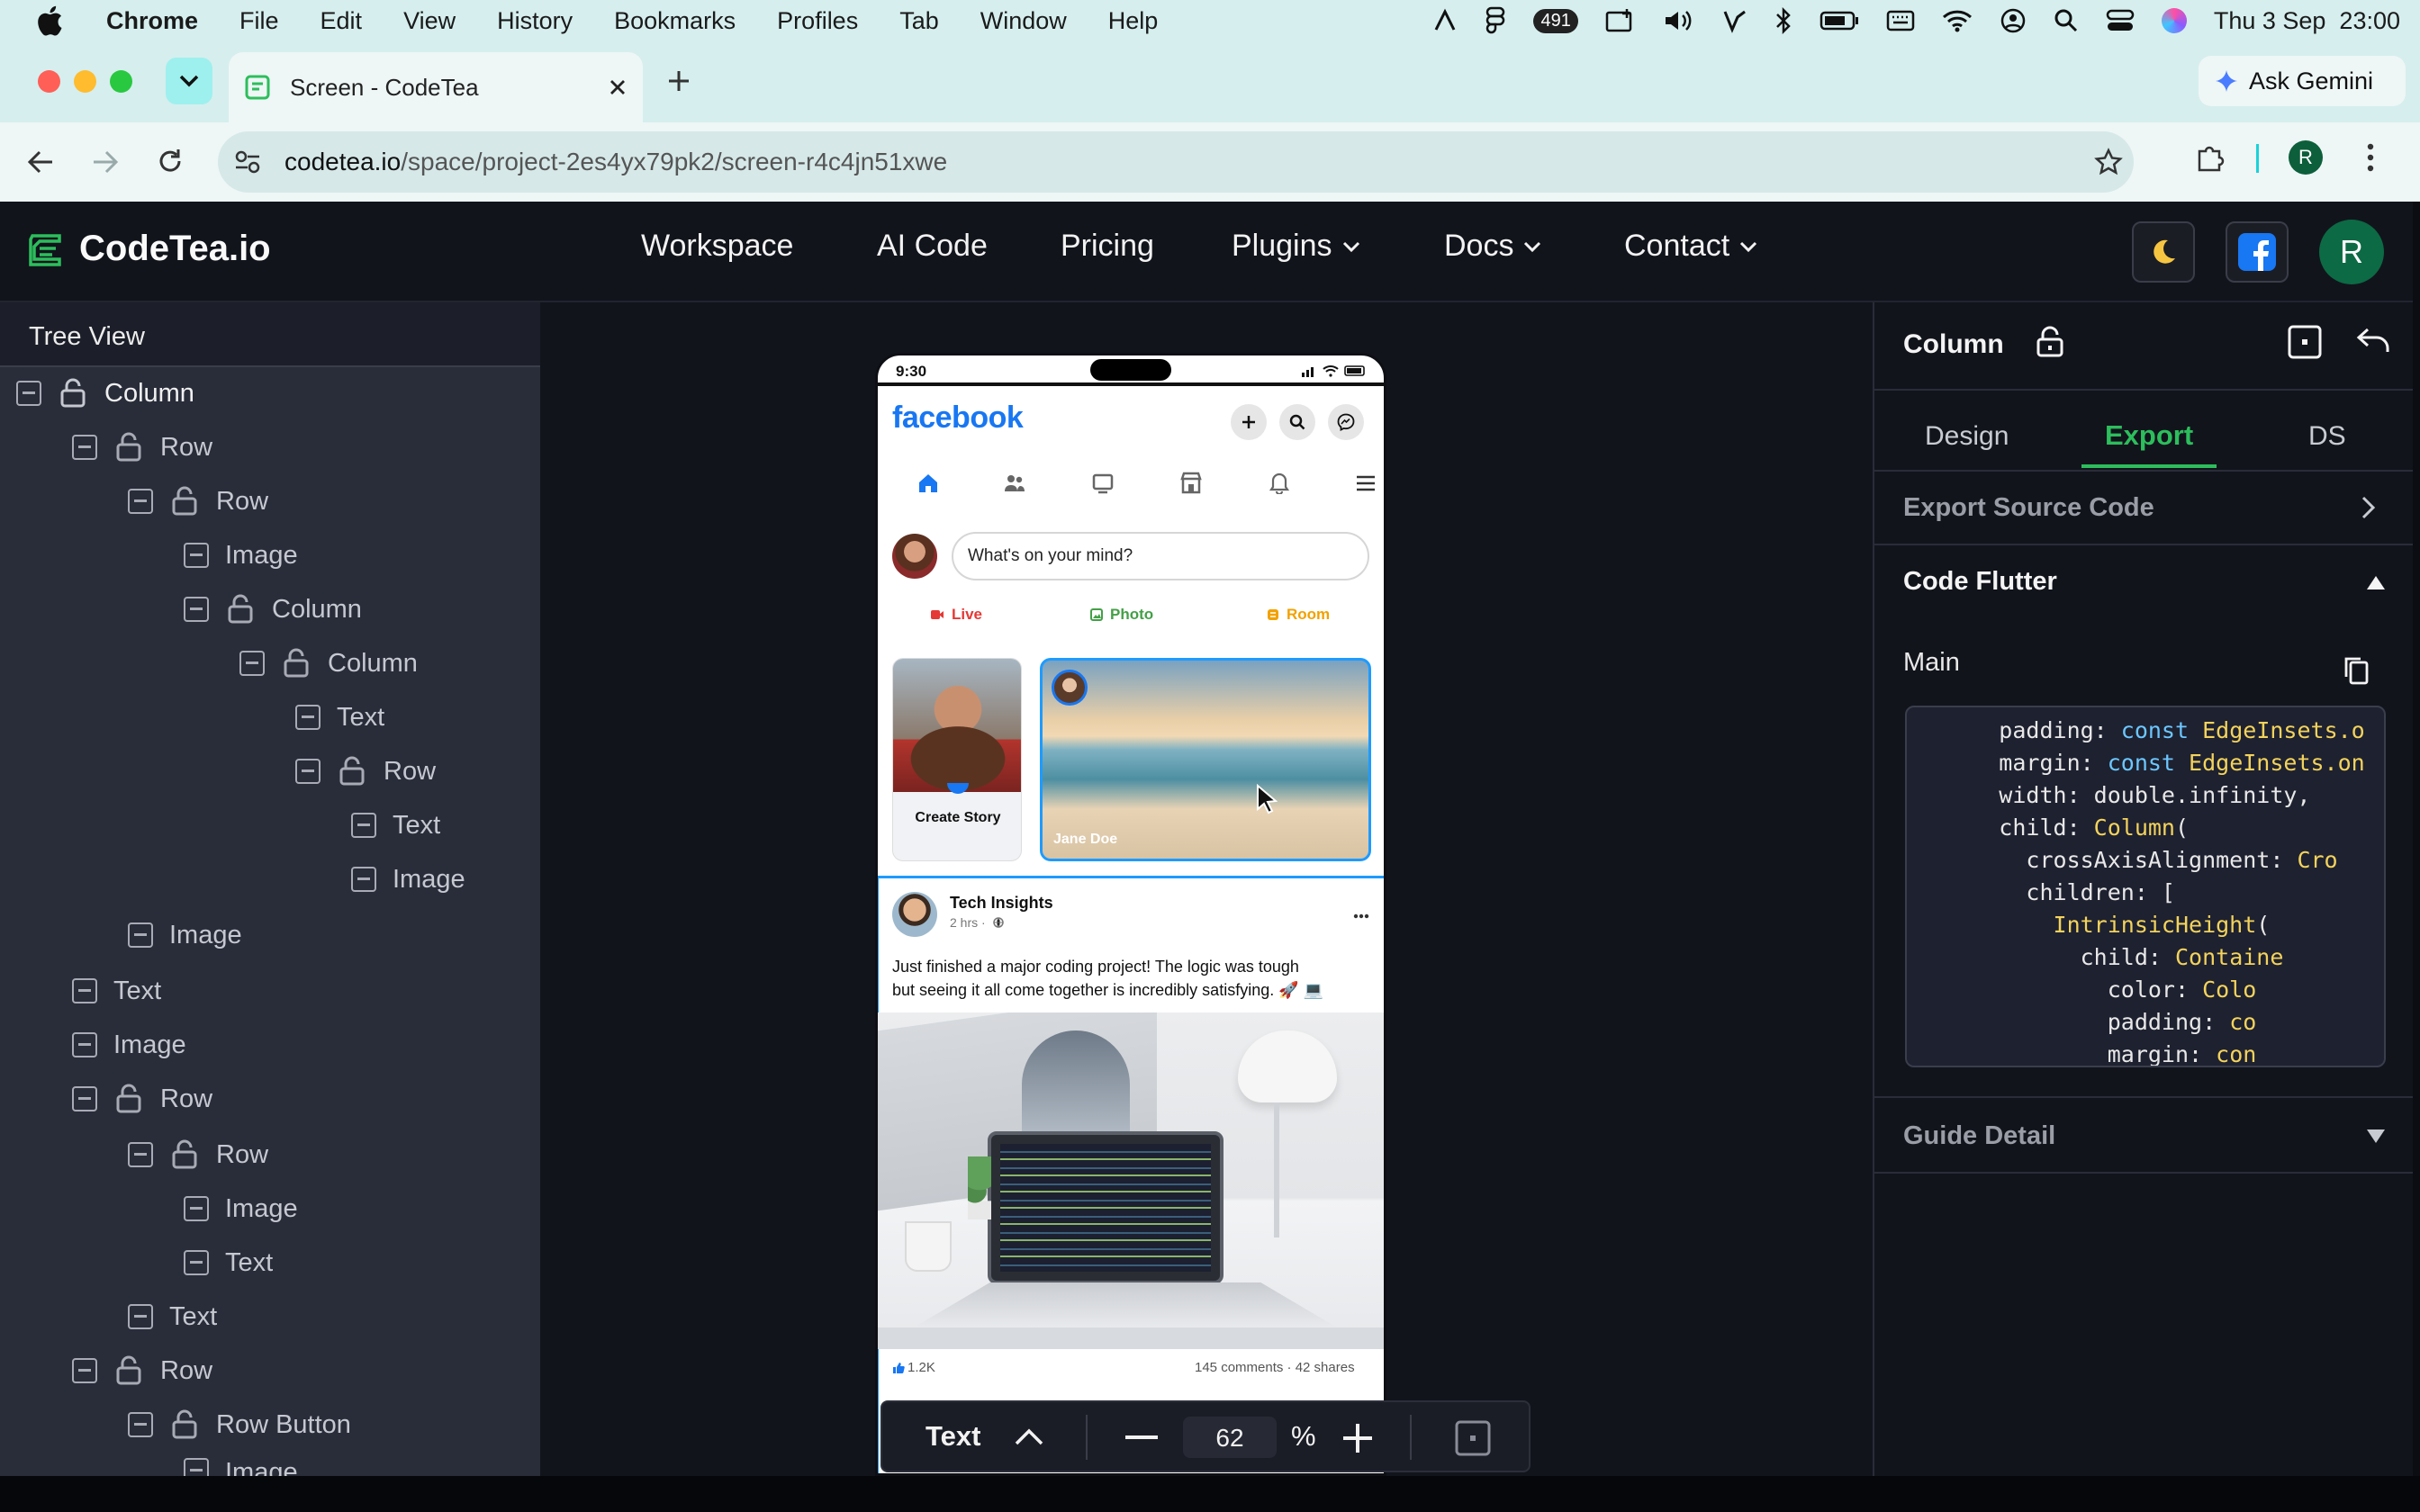 The image size is (2420, 1512). Describe the element at coordinates (1141, 1438) in the screenshot. I see `zoom-out-minus-icon` at that location.